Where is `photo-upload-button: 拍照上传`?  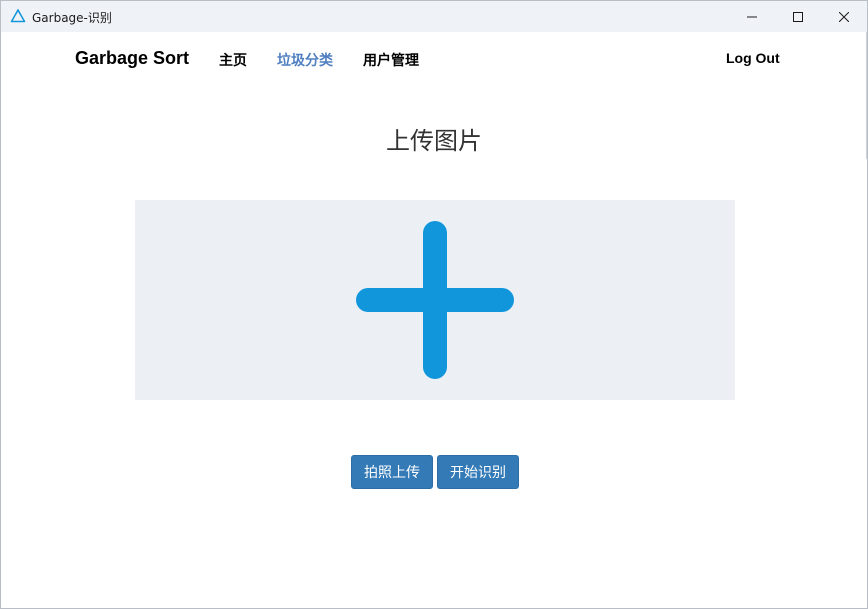
photo-upload-button: 拍照上传 is located at coordinates (392, 472).